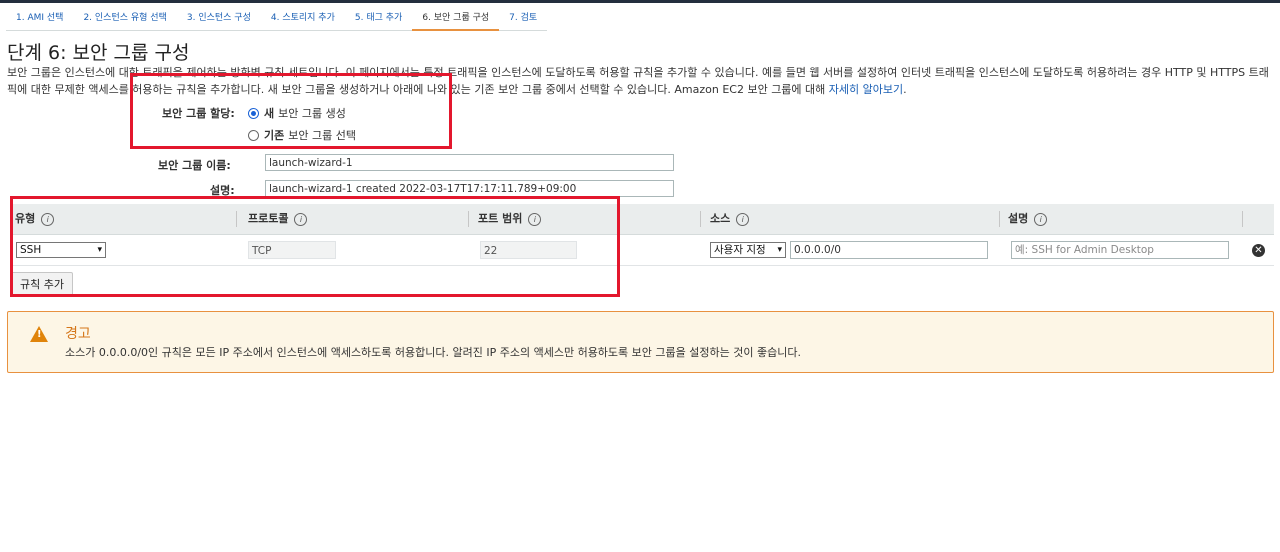 The width and height of the screenshot is (1280, 552). I want to click on rule-source-select: 사용자 지정 ▾, so click(748, 250).